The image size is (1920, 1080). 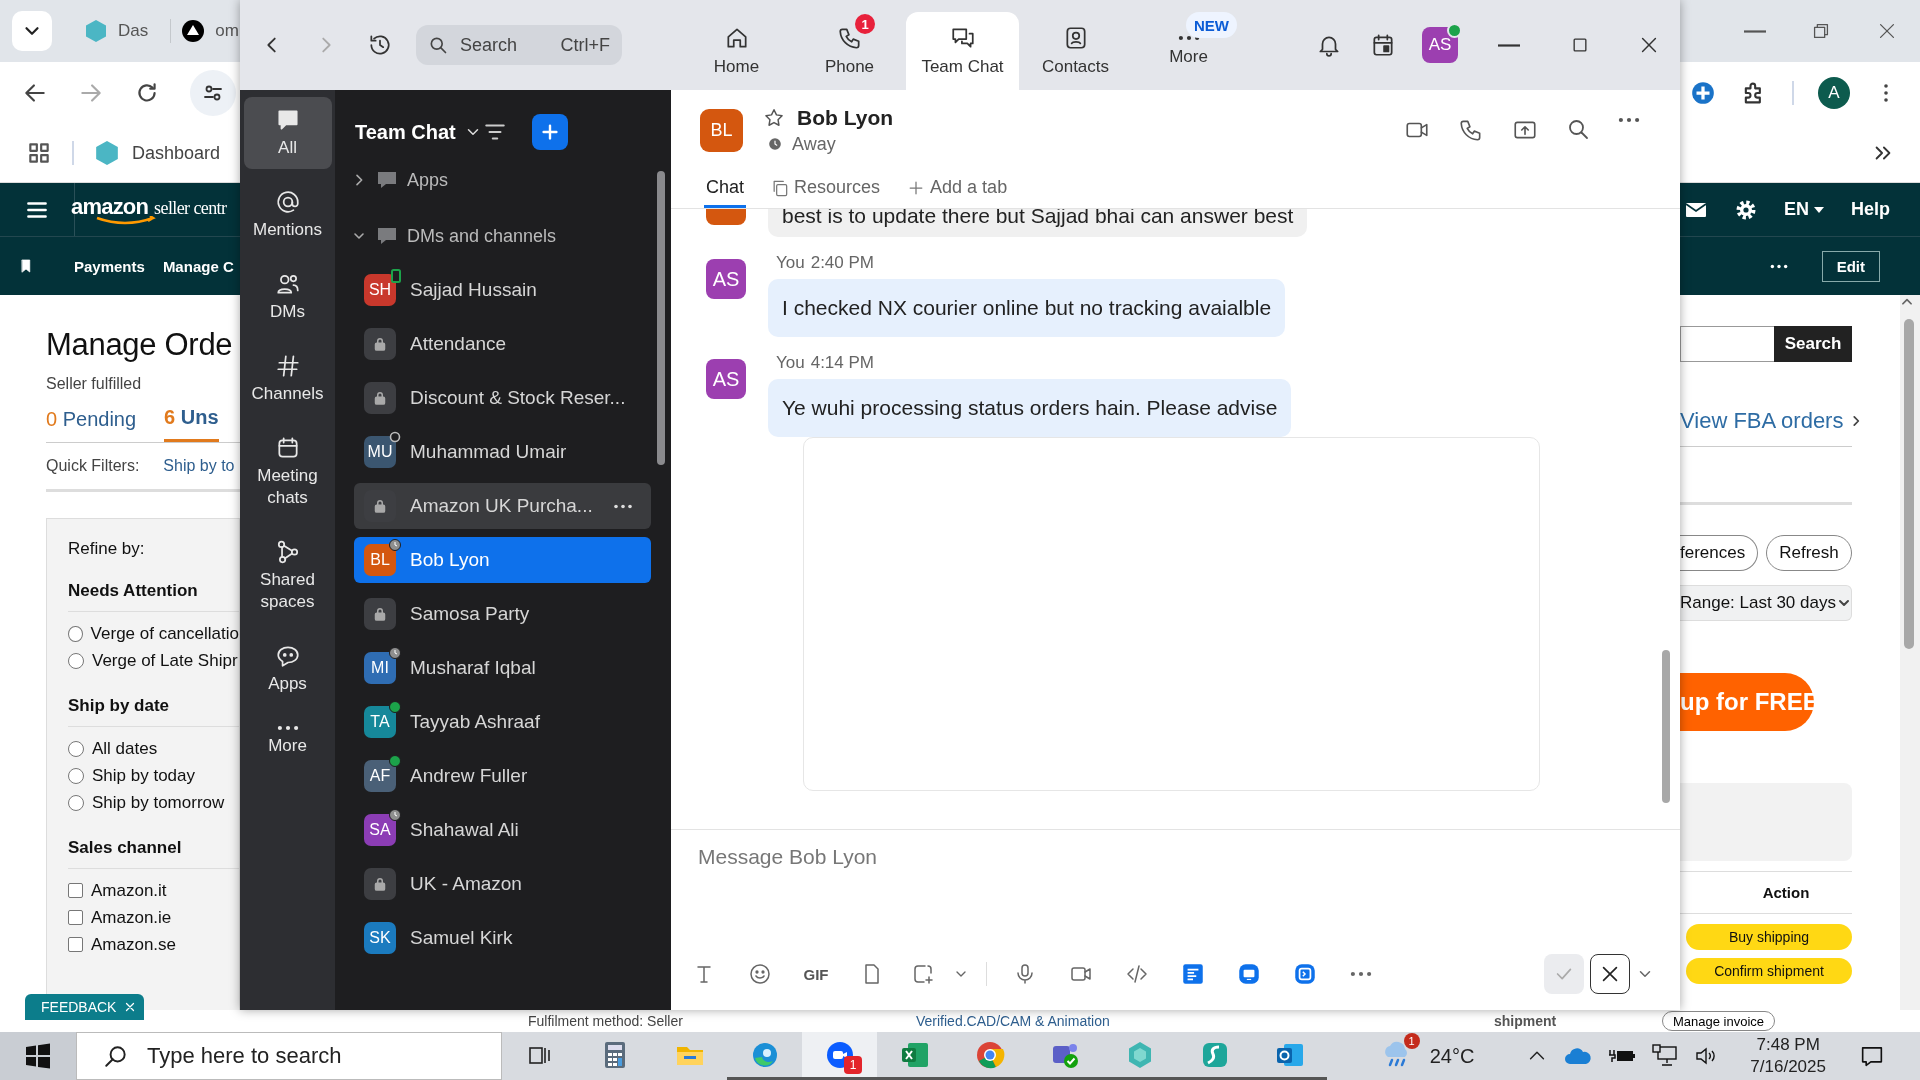 What do you see at coordinates (85, 1007) in the screenshot?
I see `feedback-tab: FEEDBACK` at bounding box center [85, 1007].